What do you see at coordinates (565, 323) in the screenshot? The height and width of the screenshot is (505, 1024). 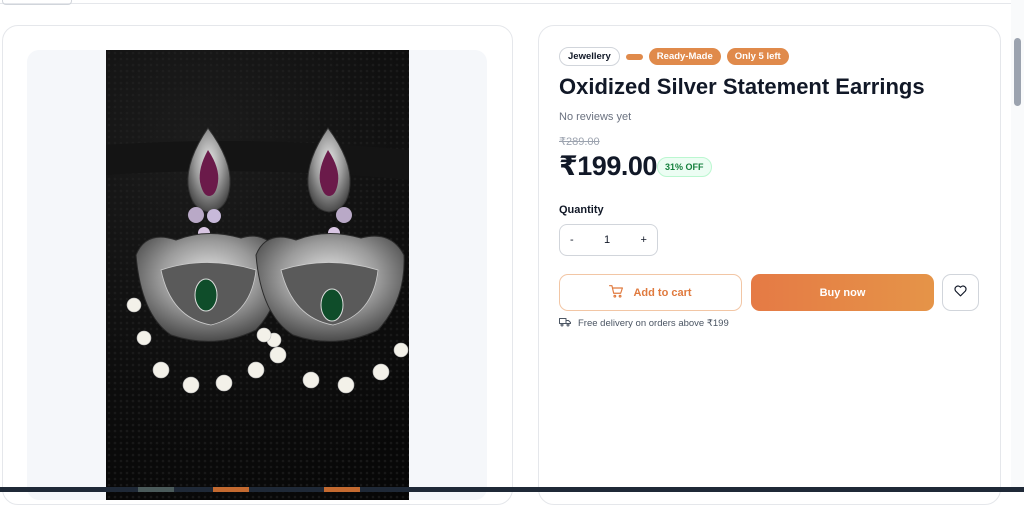 I see `truck-icon` at bounding box center [565, 323].